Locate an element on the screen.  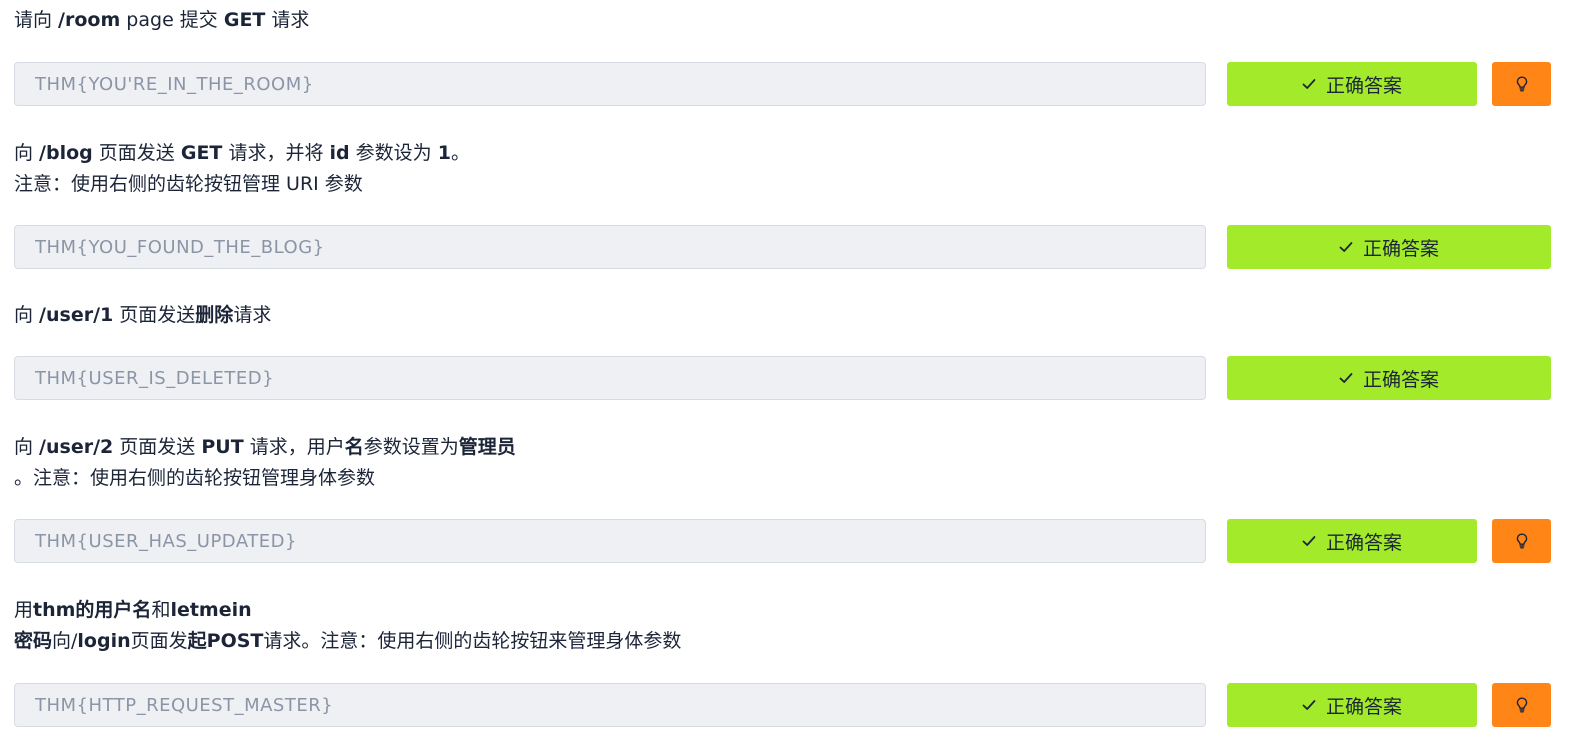
question-text: 密码向/login页面发起POST请求。注意：使用右侧的齿轮按钮来管理身体参数 is located at coordinates (347, 641).